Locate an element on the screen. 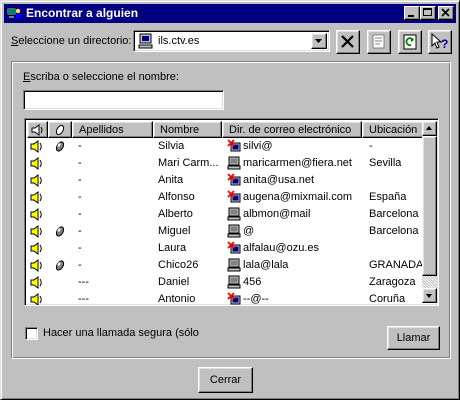  server-icon is located at coordinates (145, 41).